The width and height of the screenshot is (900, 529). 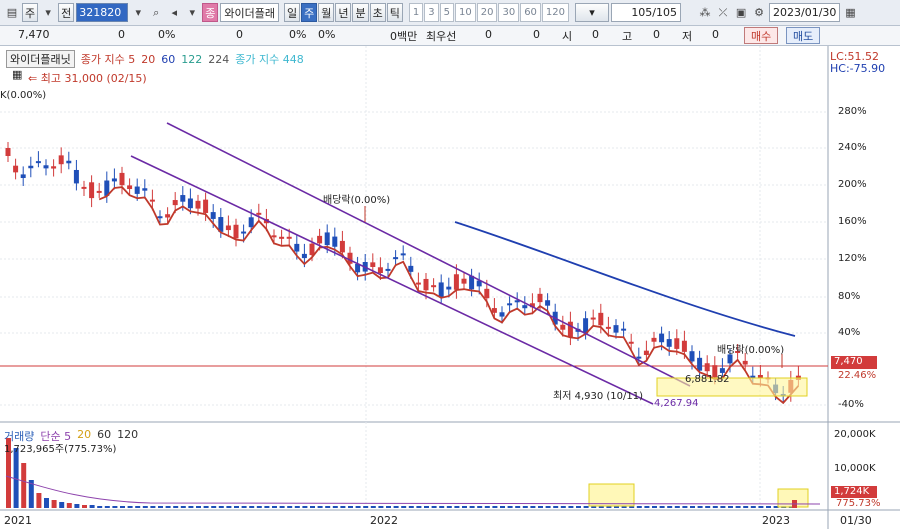 I want to click on y-tick-label: 200%, so click(x=852, y=184).